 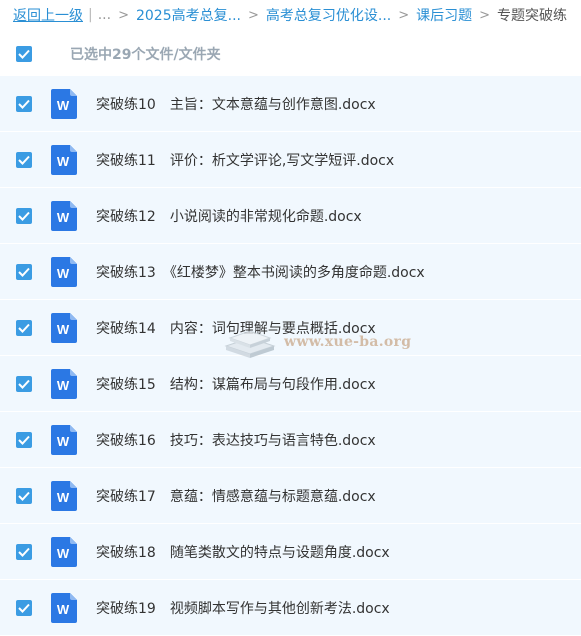 I want to click on file-name: 突破练14 内容：词句理解与要点概括.docx, so click(x=236, y=328).